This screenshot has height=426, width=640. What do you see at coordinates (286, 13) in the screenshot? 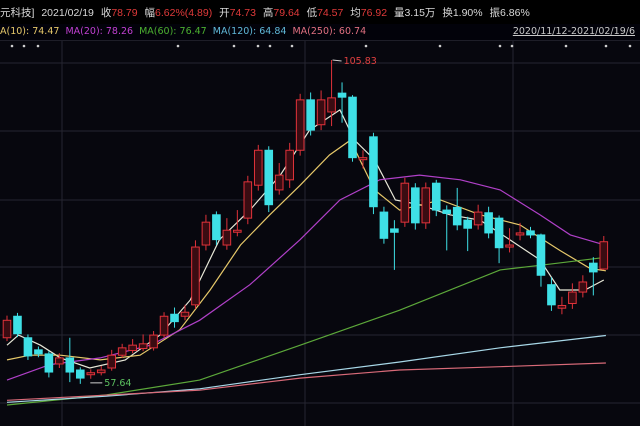
I see `high-value: 79.64` at bounding box center [286, 13].